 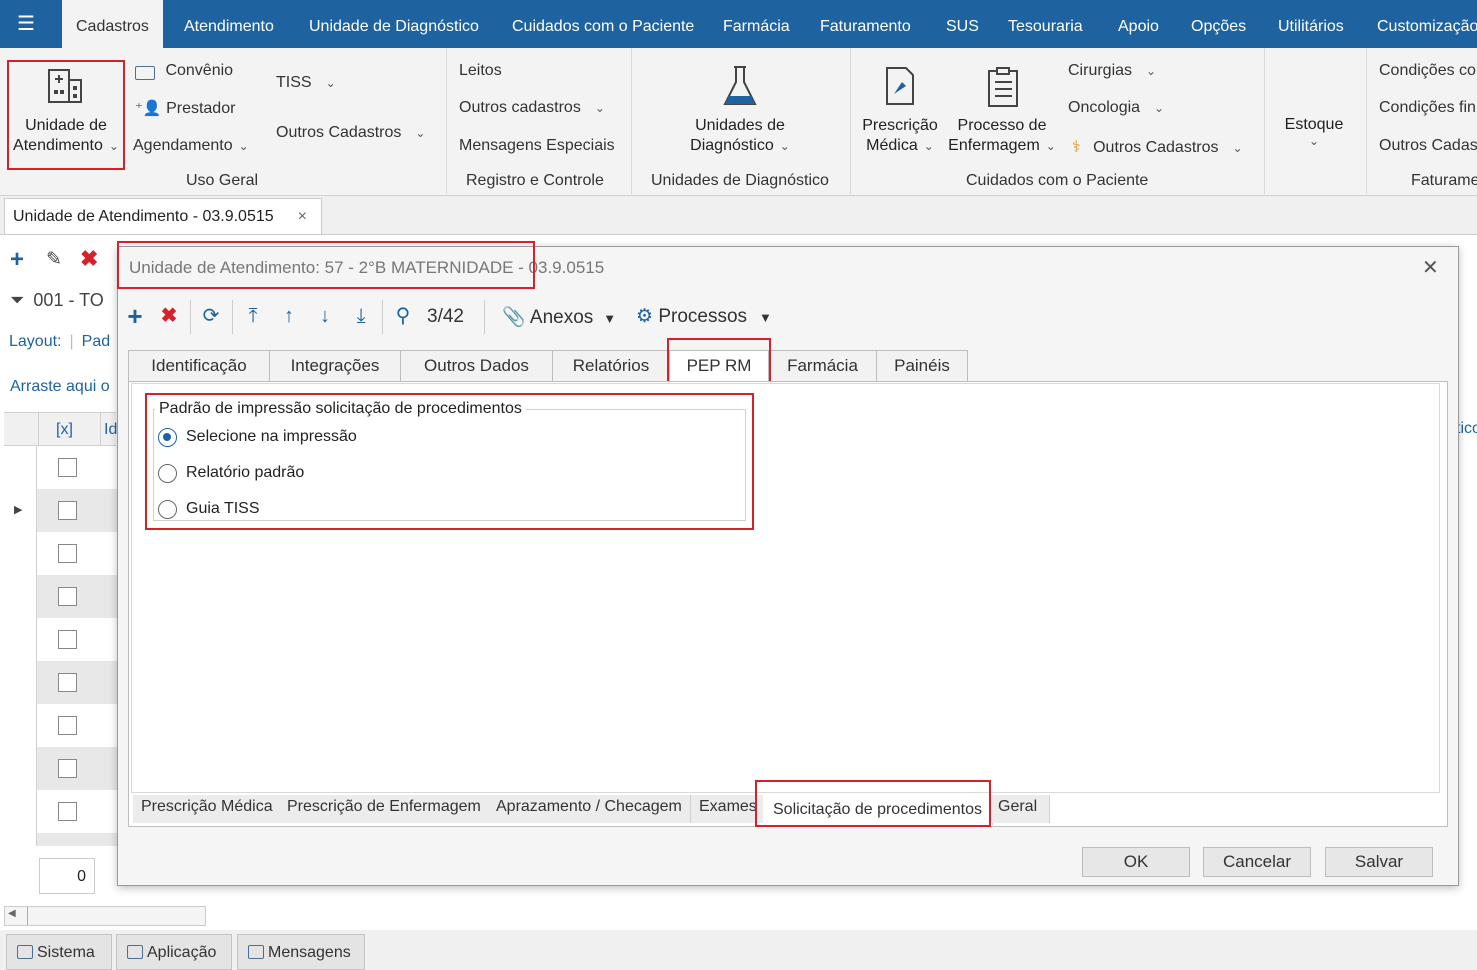 I want to click on dropdown-arrow-icon: ▼, so click(x=610, y=318).